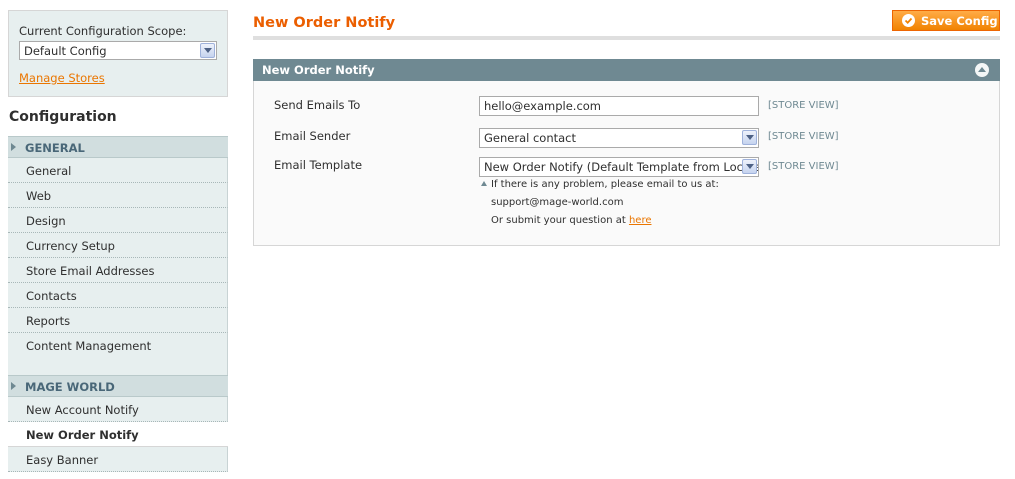  Describe the element at coordinates (982, 70) in the screenshot. I see `collapse-icon` at that location.